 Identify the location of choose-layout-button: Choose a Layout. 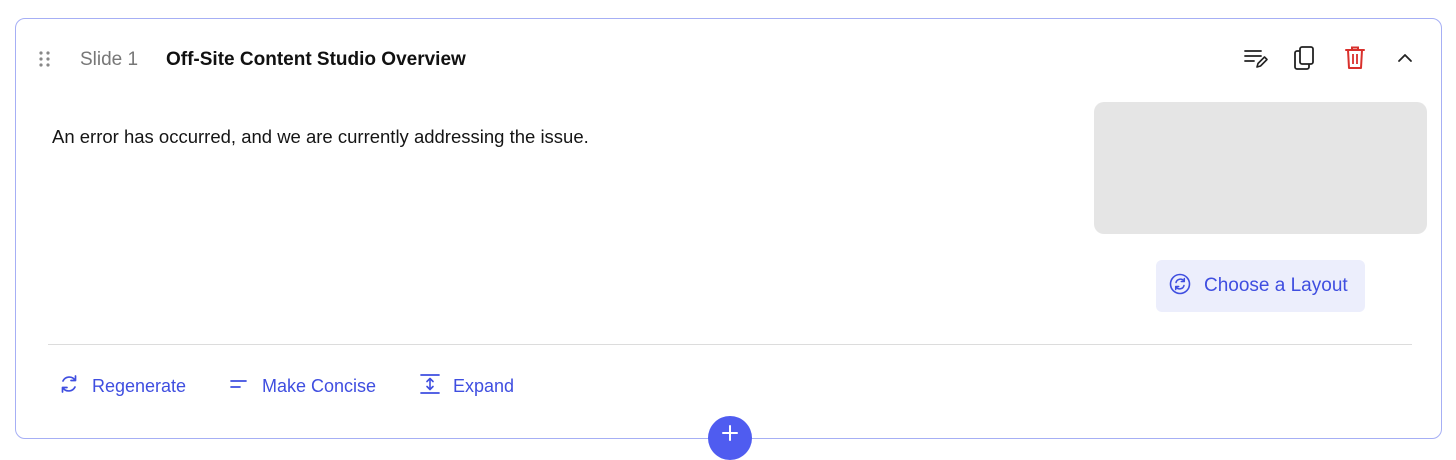
(1260, 286).